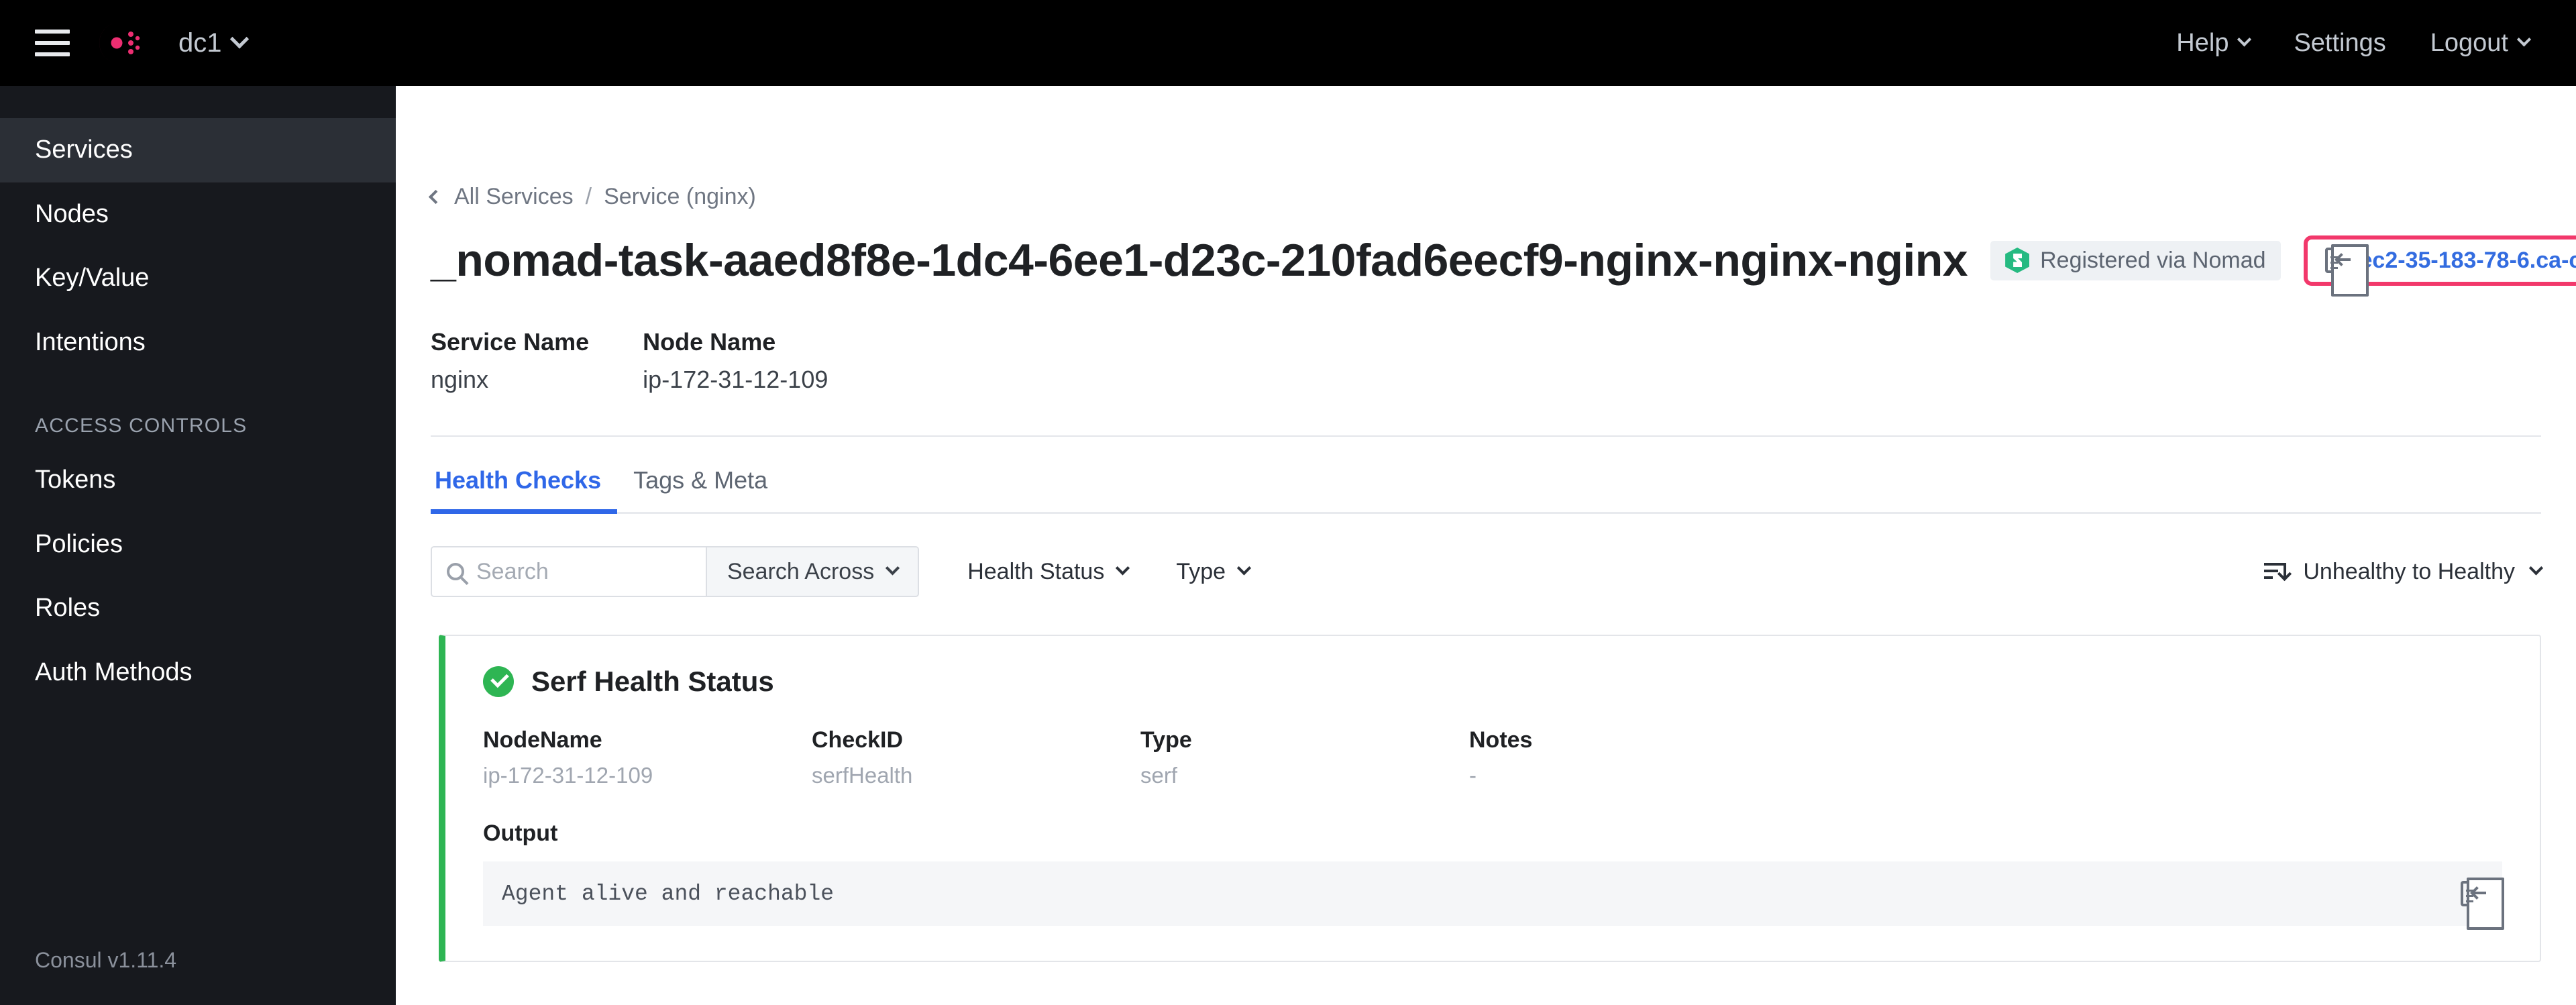  I want to click on service-name-label: Service Name, so click(510, 342).